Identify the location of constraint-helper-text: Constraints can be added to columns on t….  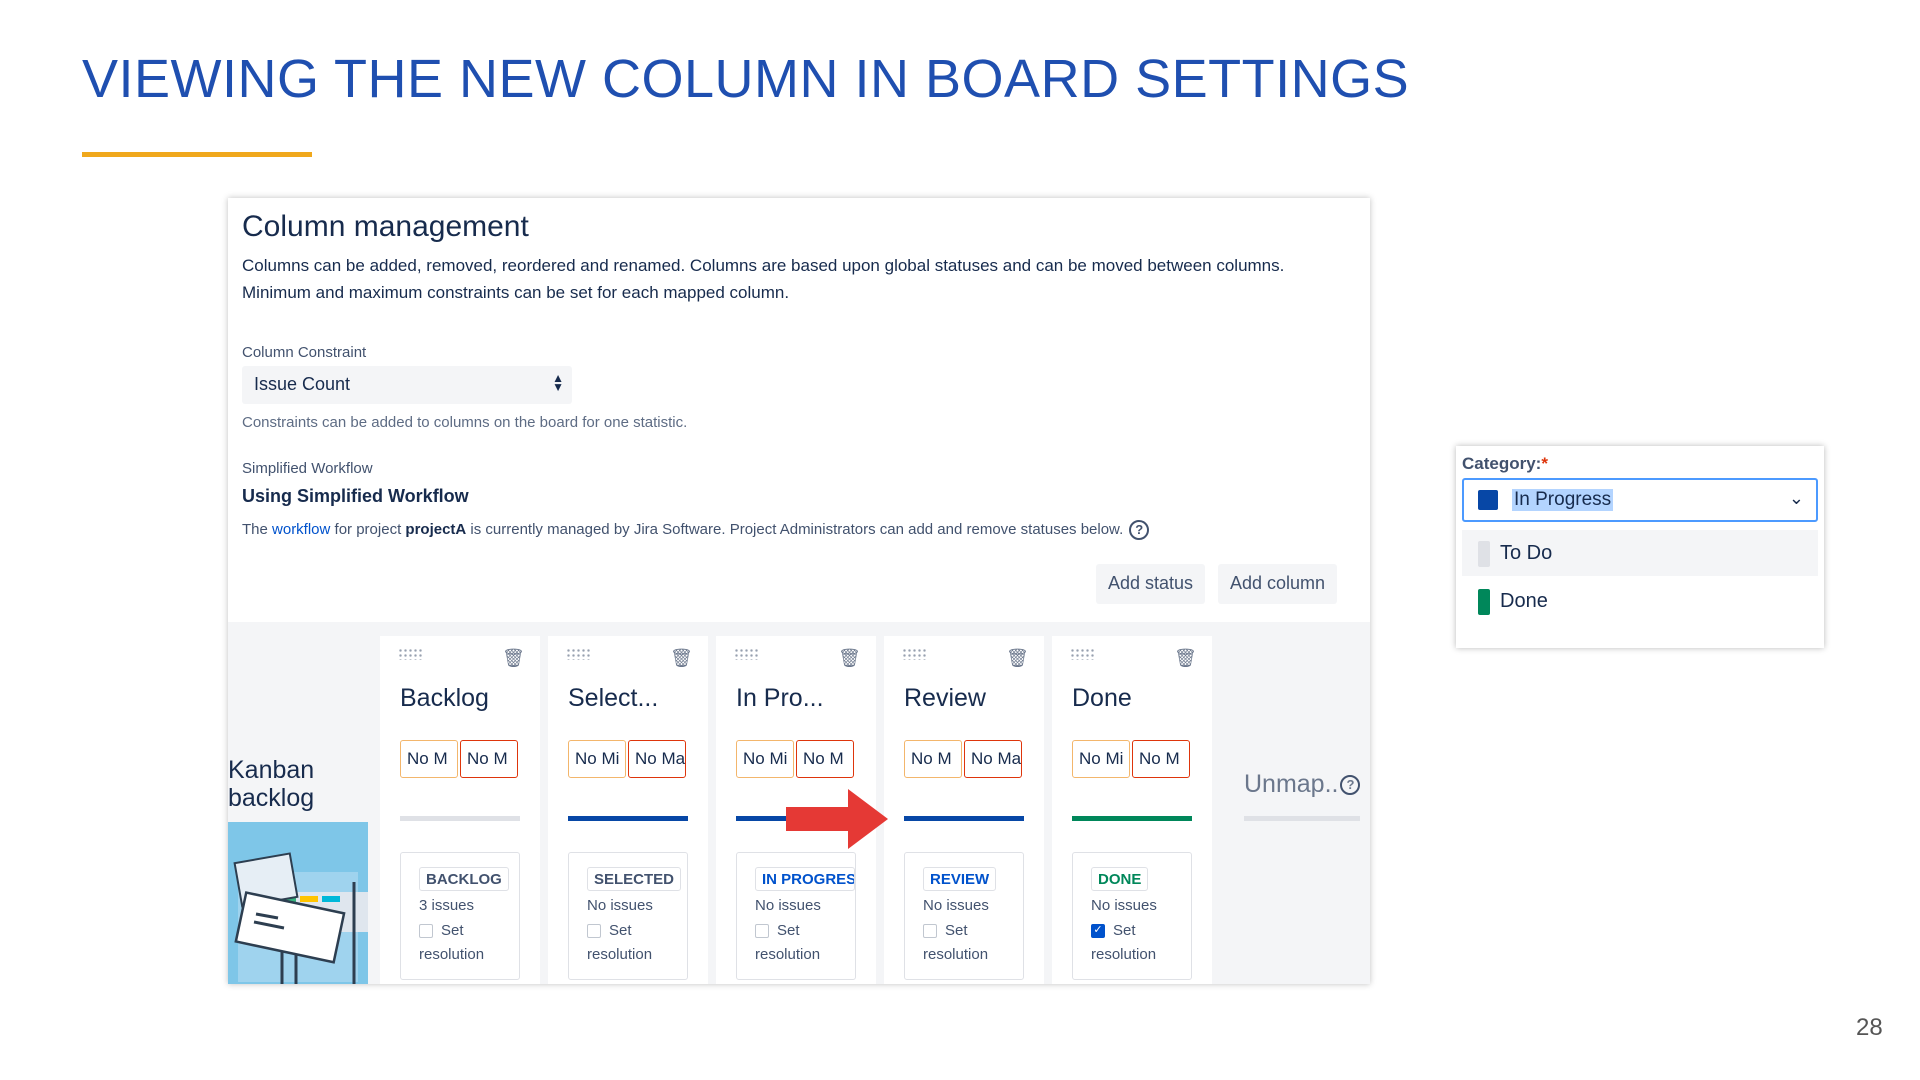
(465, 422).